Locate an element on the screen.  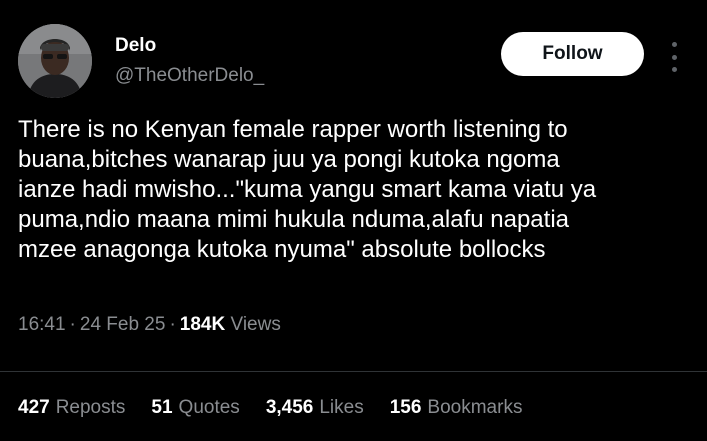
more-vertical-icon is located at coordinates (674, 57).